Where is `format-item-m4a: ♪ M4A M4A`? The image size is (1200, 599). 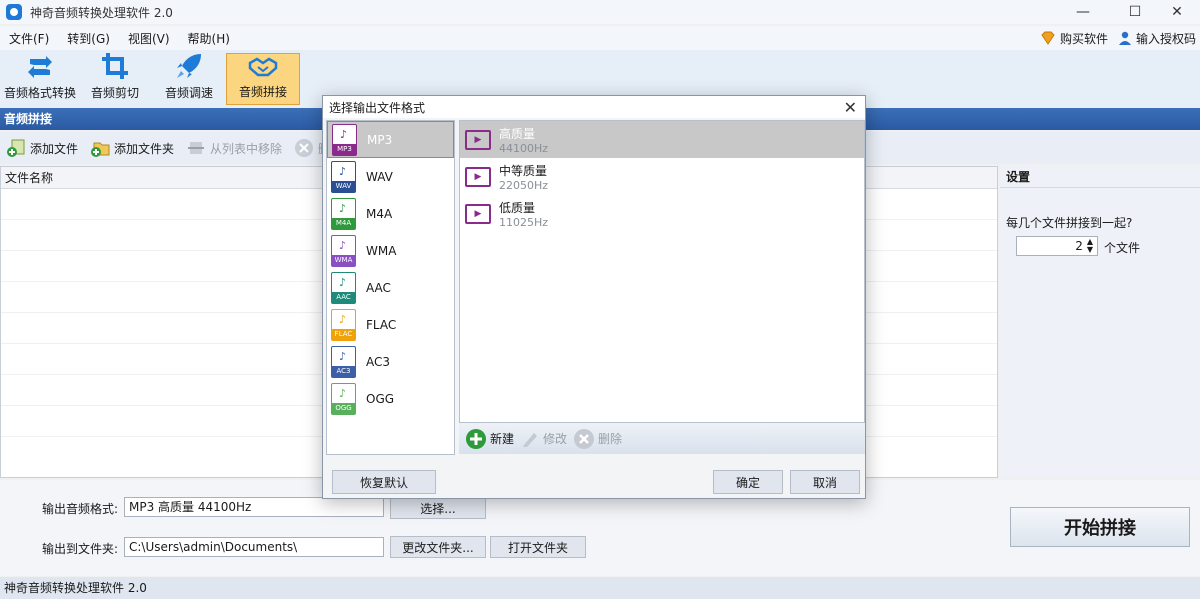 format-item-m4a: ♪ M4A M4A is located at coordinates (390, 213).